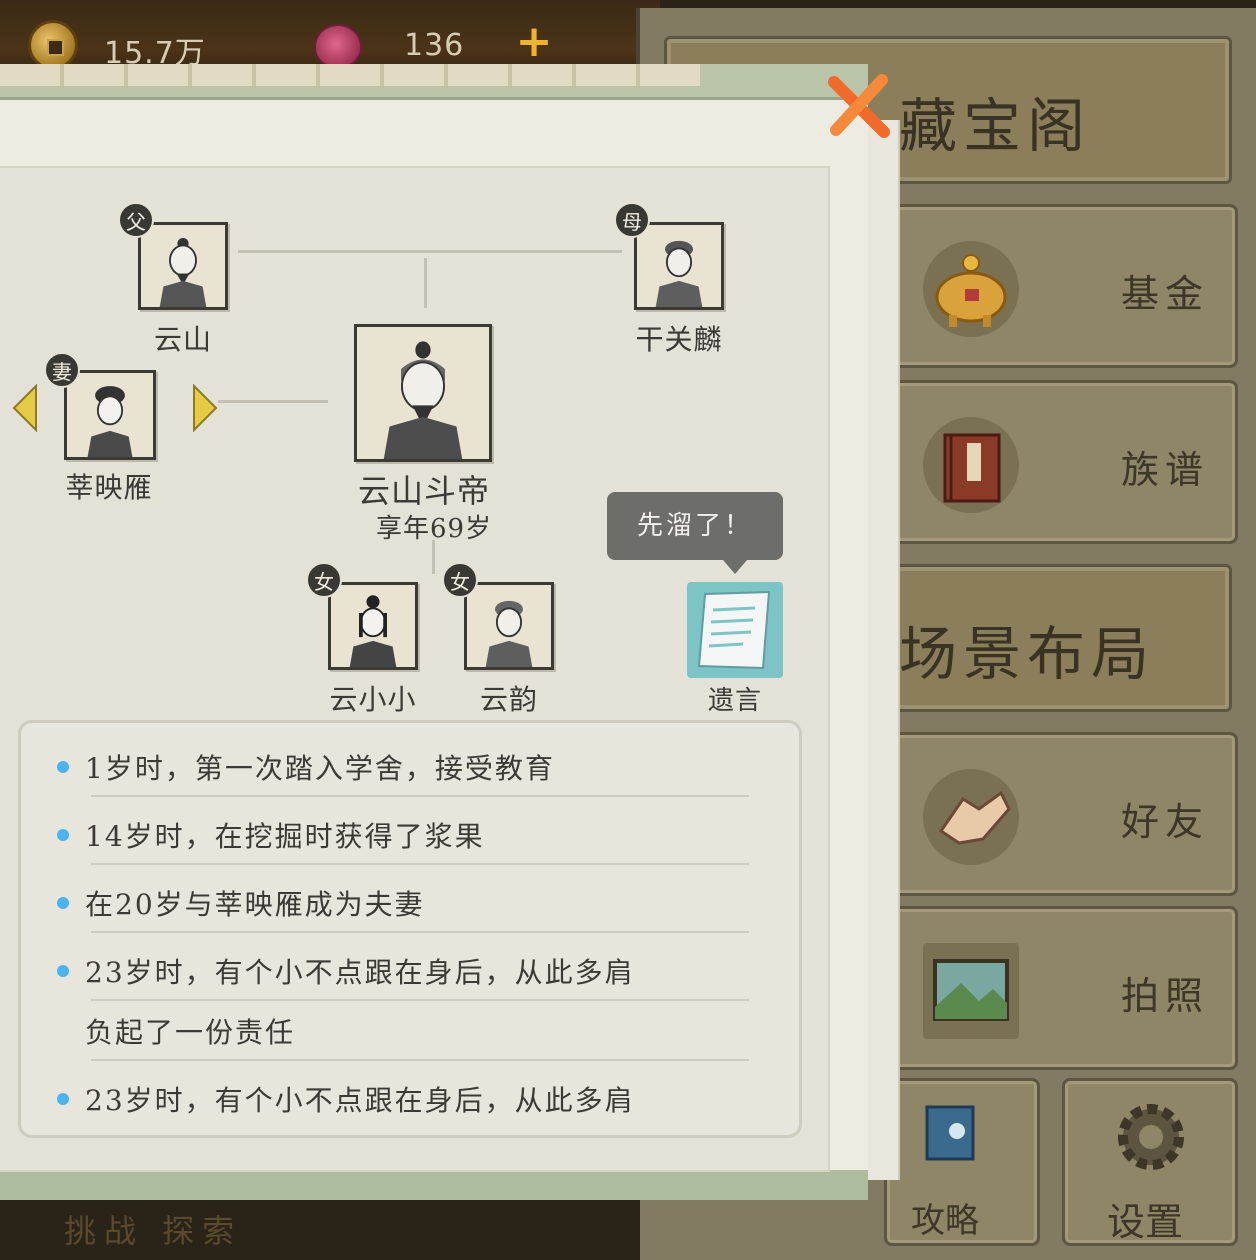  Describe the element at coordinates (320, 1230) in the screenshot. I see `bottom-nav: 挑战 探索` at that location.